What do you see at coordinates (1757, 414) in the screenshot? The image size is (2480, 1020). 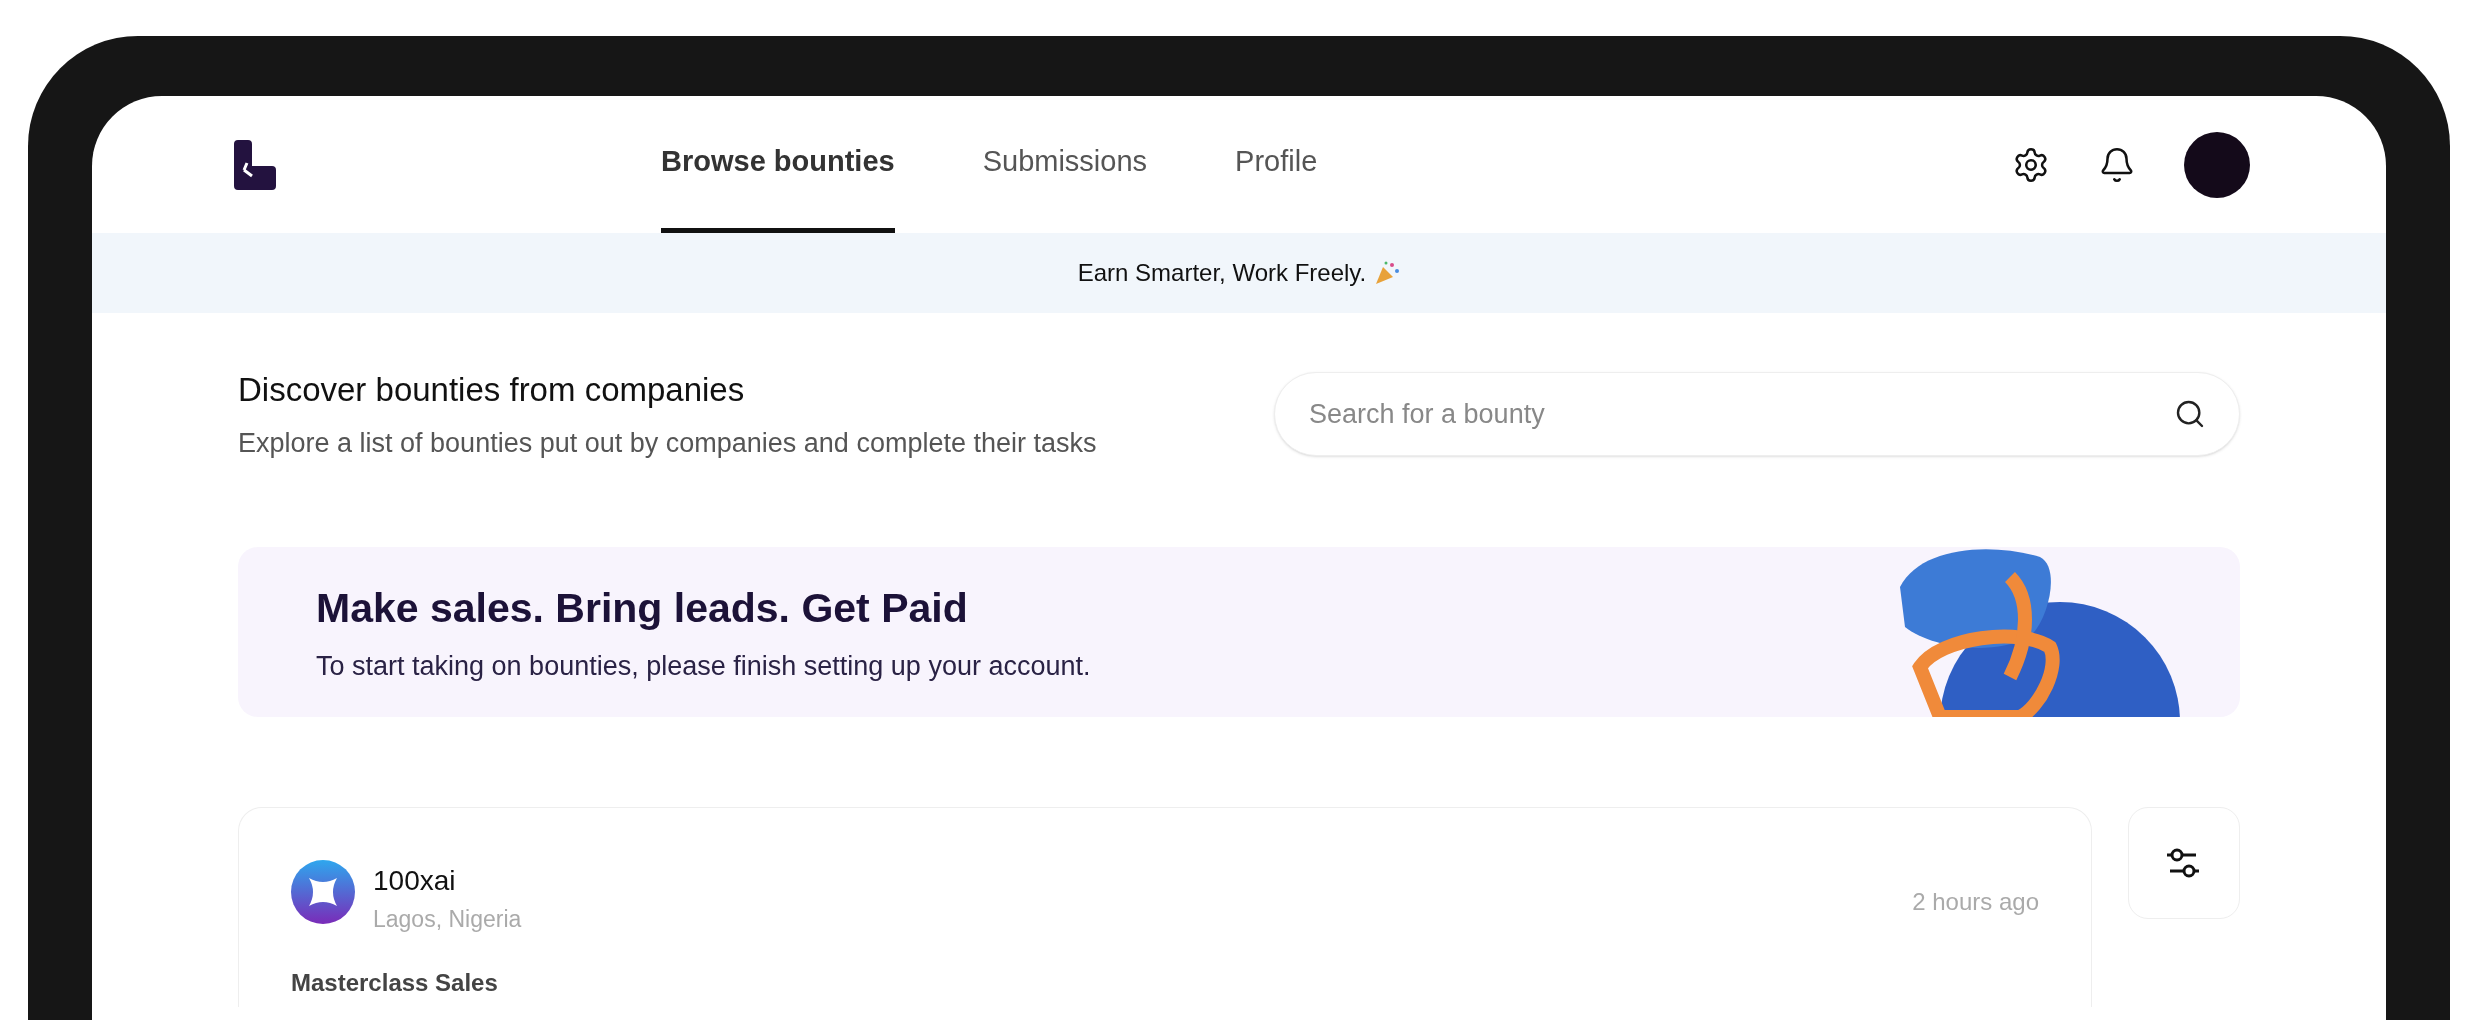 I see `search-field: Search for a bounty` at bounding box center [1757, 414].